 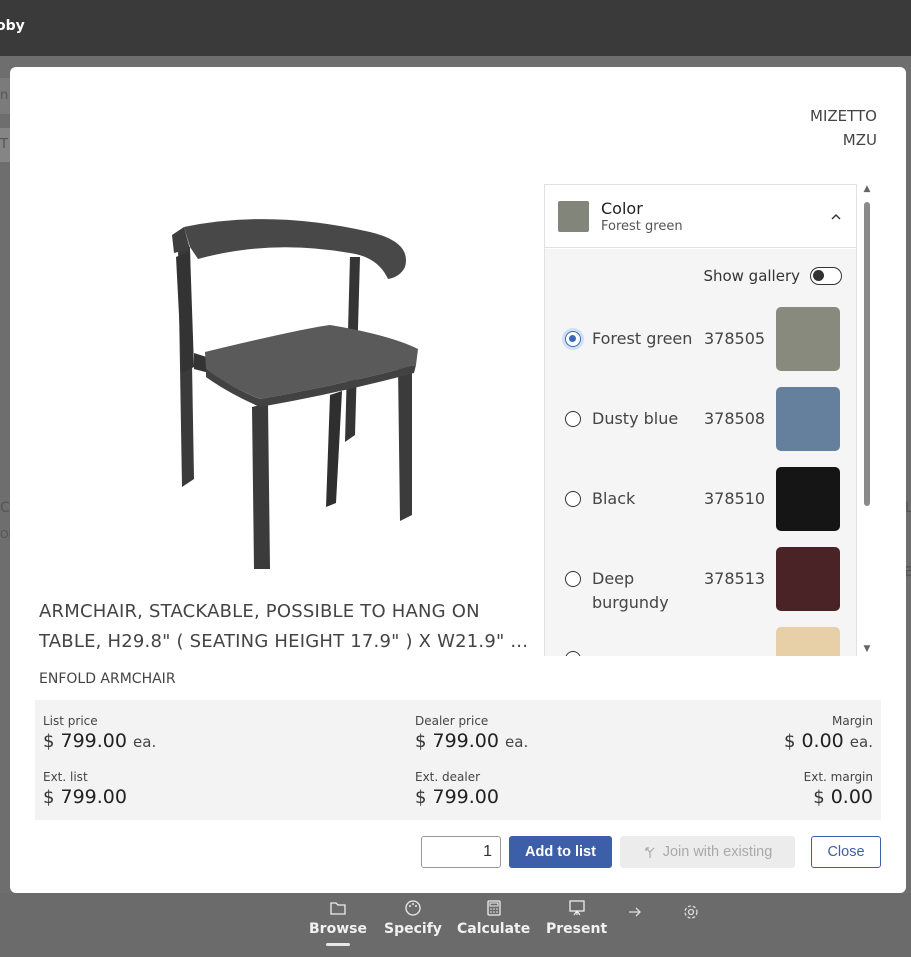 I want to click on option-title: Color, so click(x=622, y=208).